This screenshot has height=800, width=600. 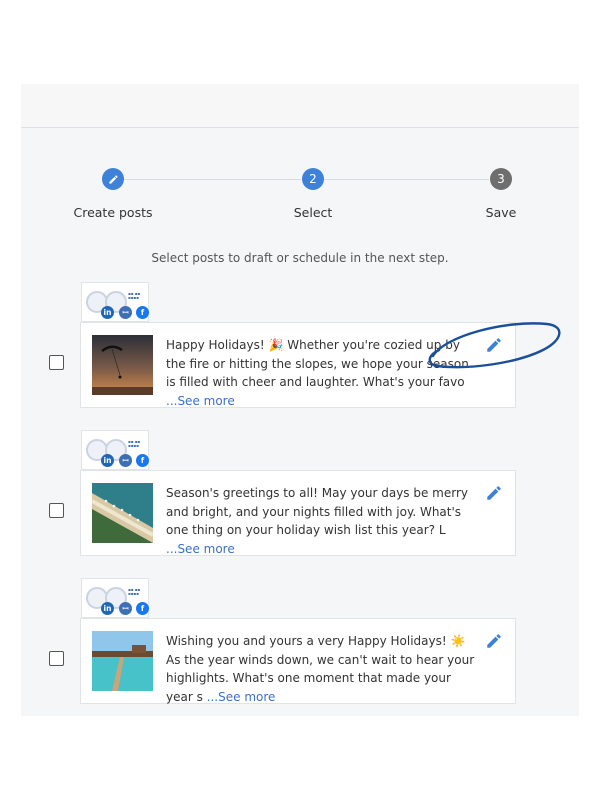 I want to click on top-bar, so click(x=300, y=106).